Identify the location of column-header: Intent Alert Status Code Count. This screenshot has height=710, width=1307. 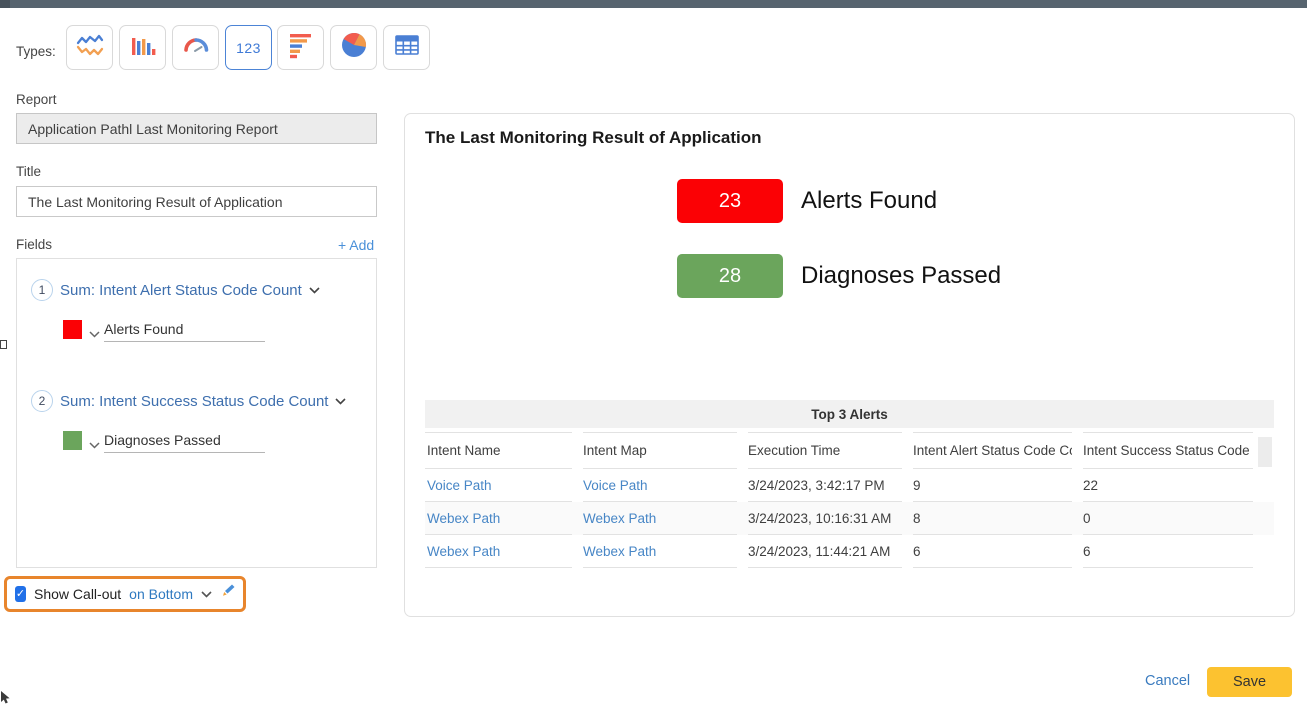
(992, 450).